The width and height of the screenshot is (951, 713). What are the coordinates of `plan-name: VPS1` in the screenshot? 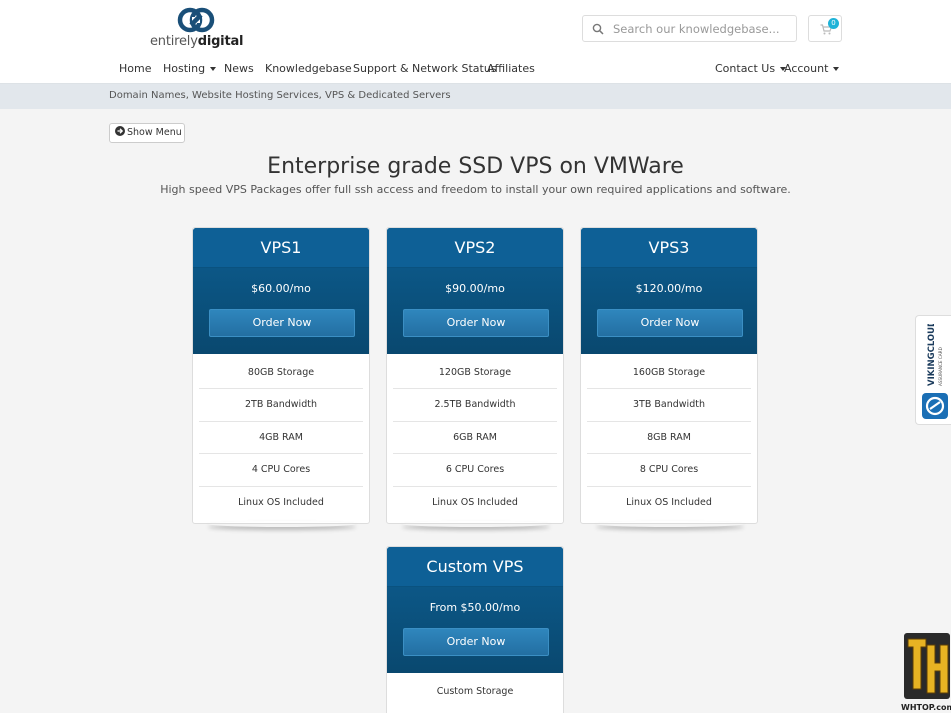 It's located at (281, 248).